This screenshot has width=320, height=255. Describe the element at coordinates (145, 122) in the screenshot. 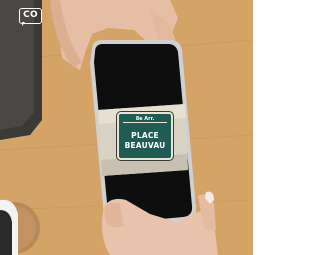

I see `sign-divider` at that location.